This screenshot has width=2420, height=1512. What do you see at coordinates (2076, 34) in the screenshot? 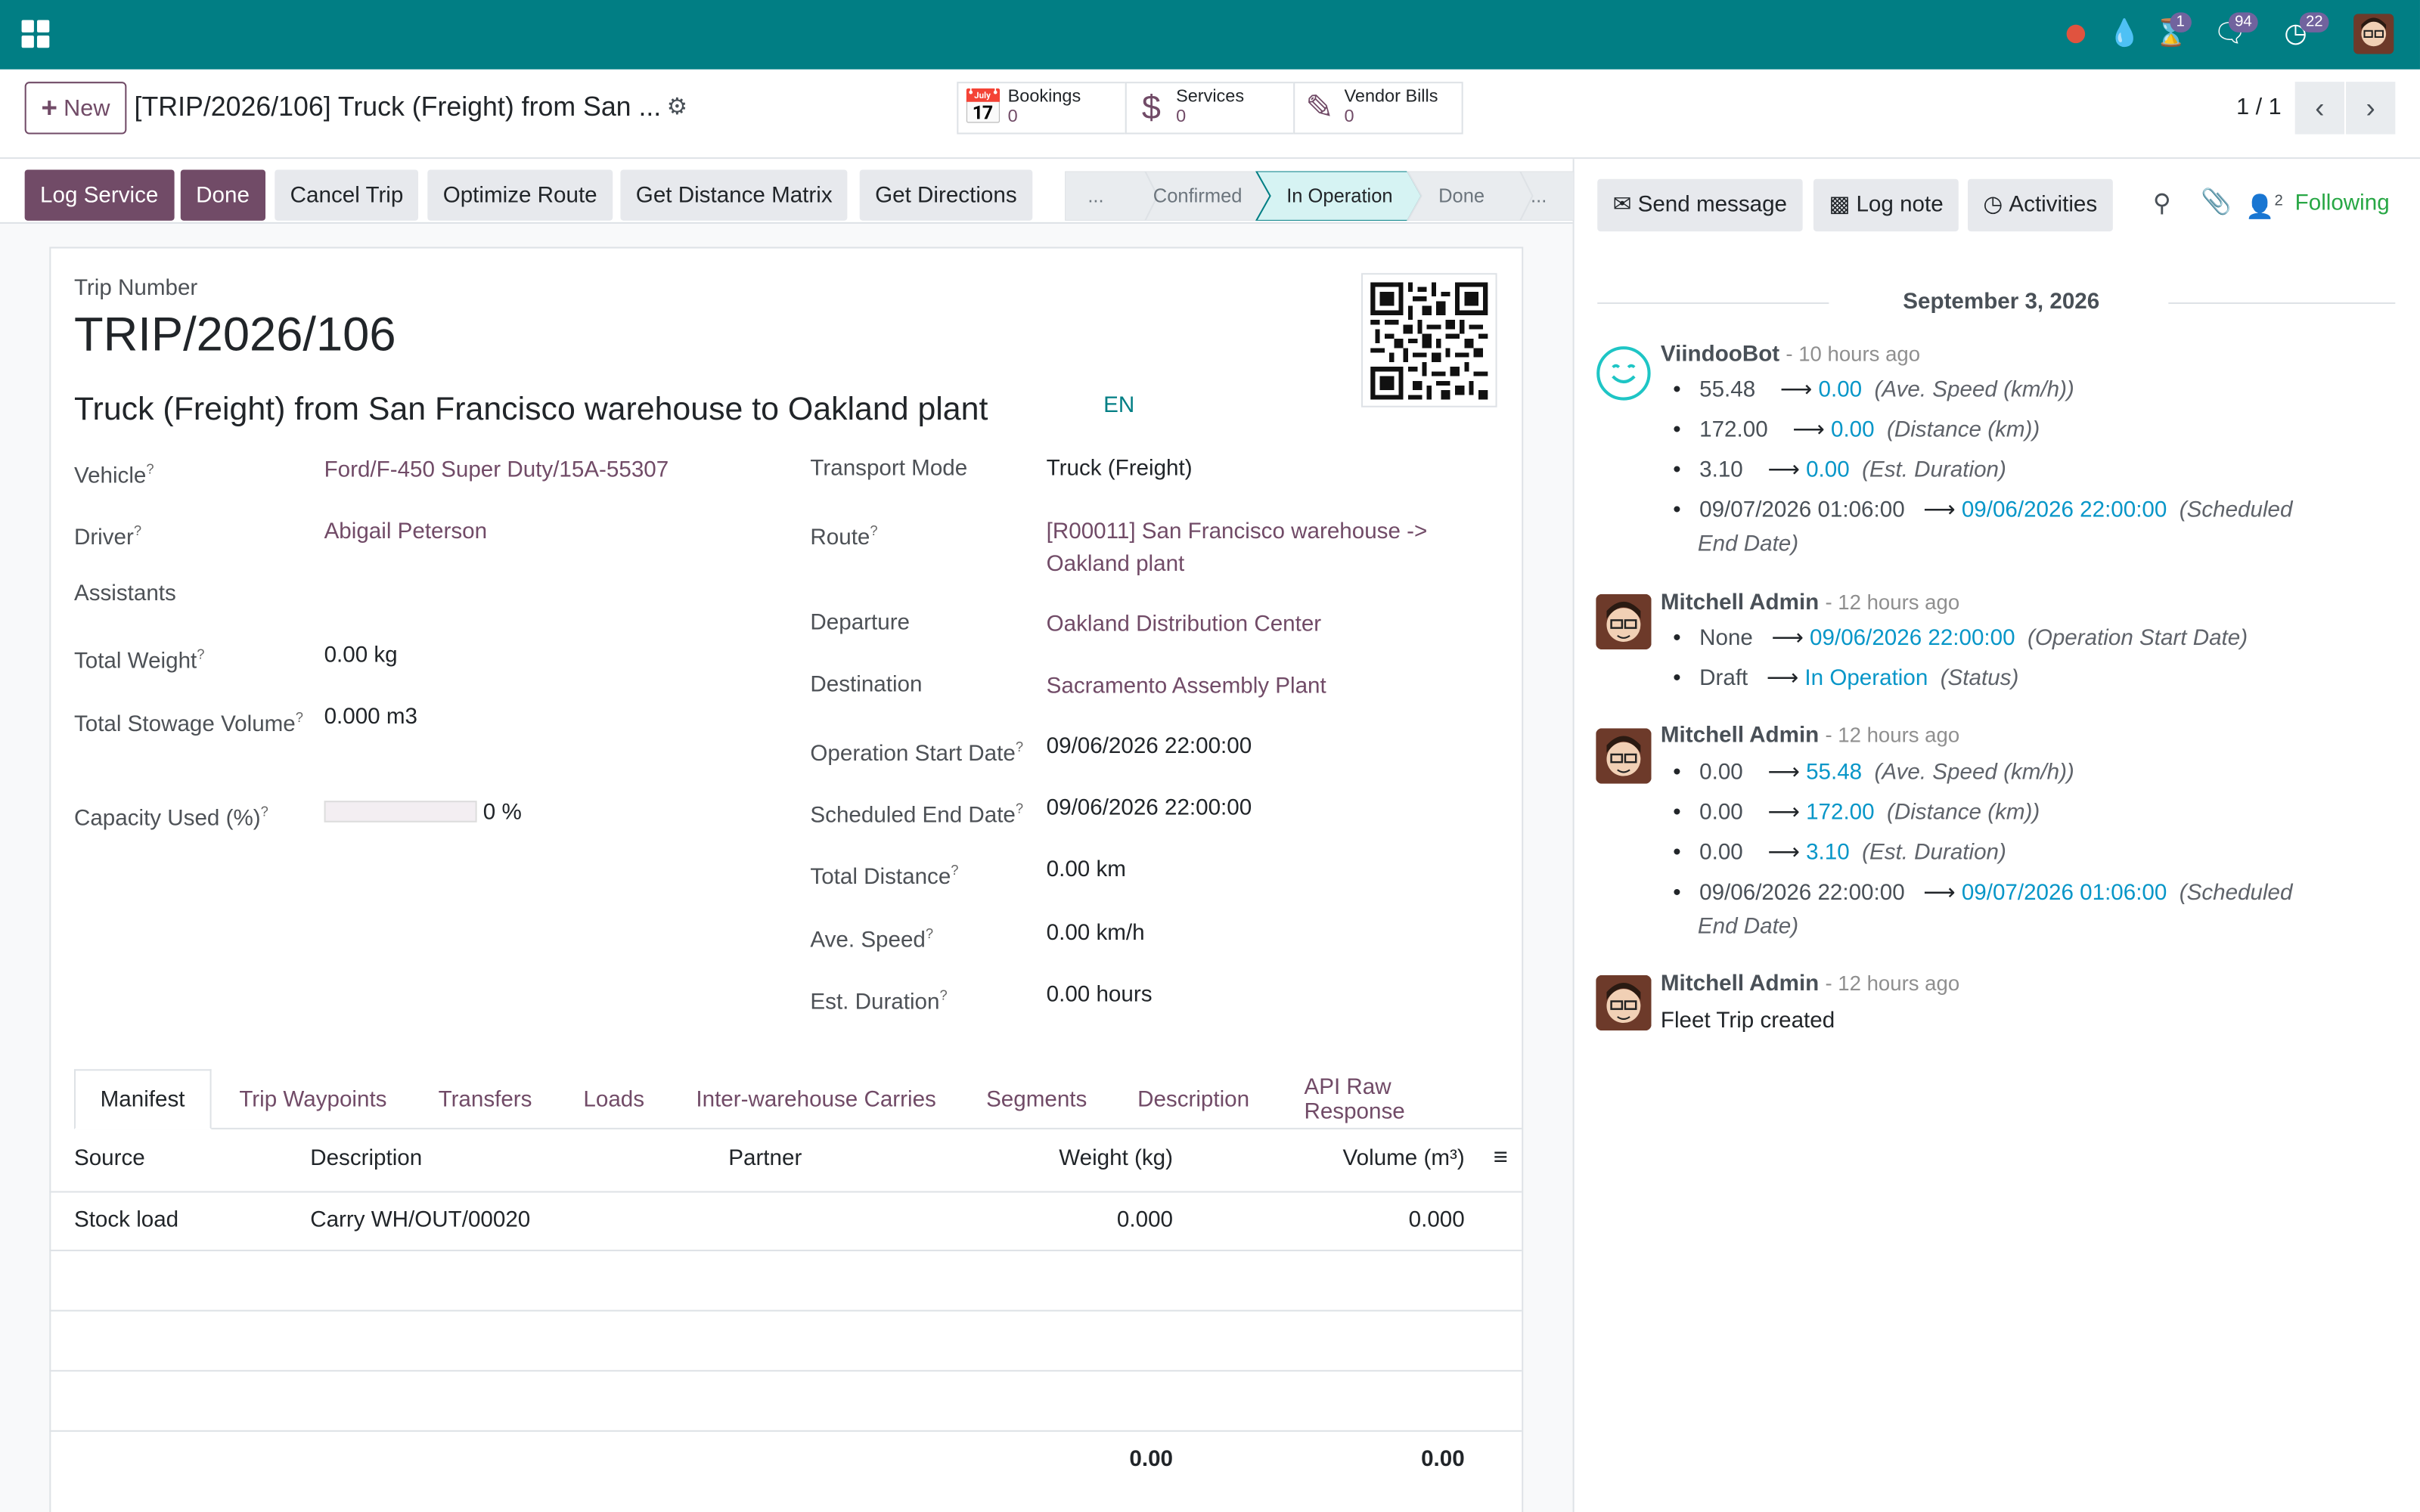
I see `recording-indicator-icon` at bounding box center [2076, 34].